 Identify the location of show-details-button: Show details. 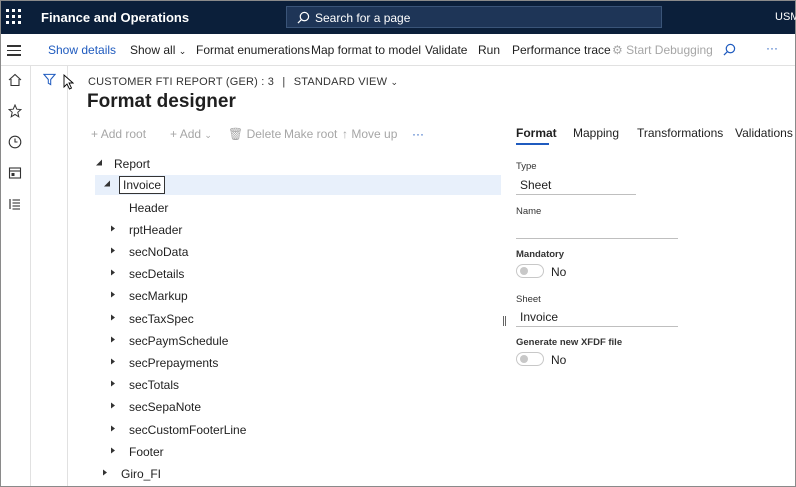
(82, 50).